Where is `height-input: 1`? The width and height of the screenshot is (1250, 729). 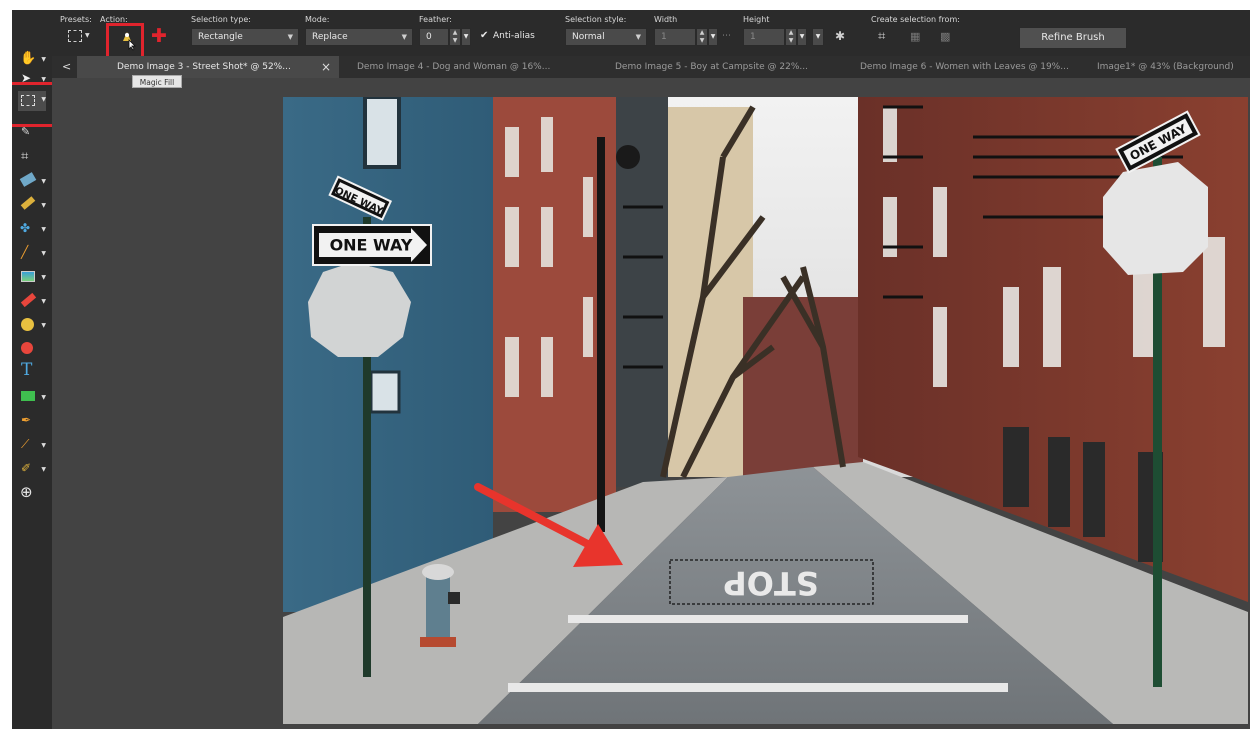
height-input: 1 is located at coordinates (764, 37).